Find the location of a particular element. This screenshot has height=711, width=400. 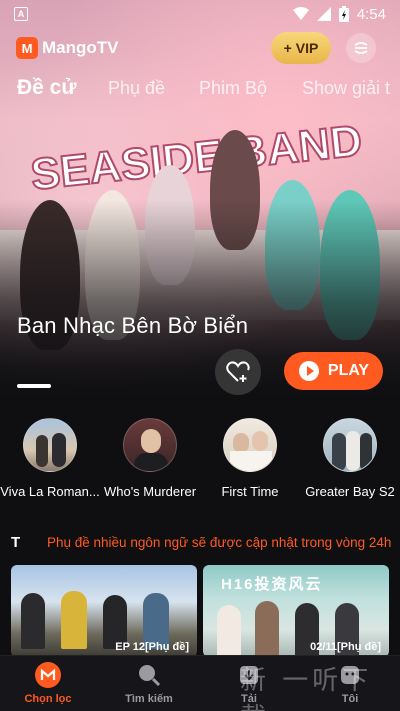

seaside-band-art-text: SEASIDE BAND is located at coordinates (196, 157).